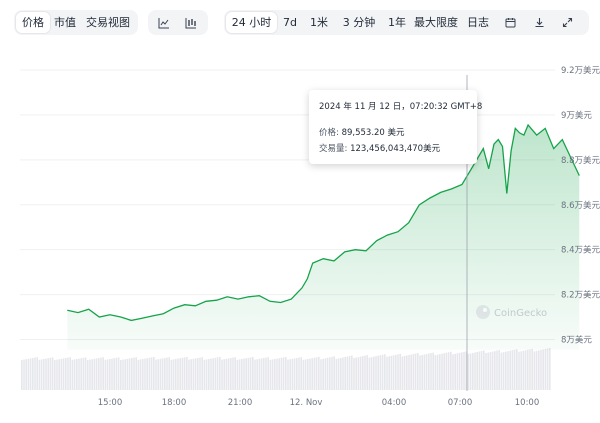 This screenshot has height=423, width=600. Describe the element at coordinates (240, 403) in the screenshot. I see `x-tick-label: 21:00` at that location.